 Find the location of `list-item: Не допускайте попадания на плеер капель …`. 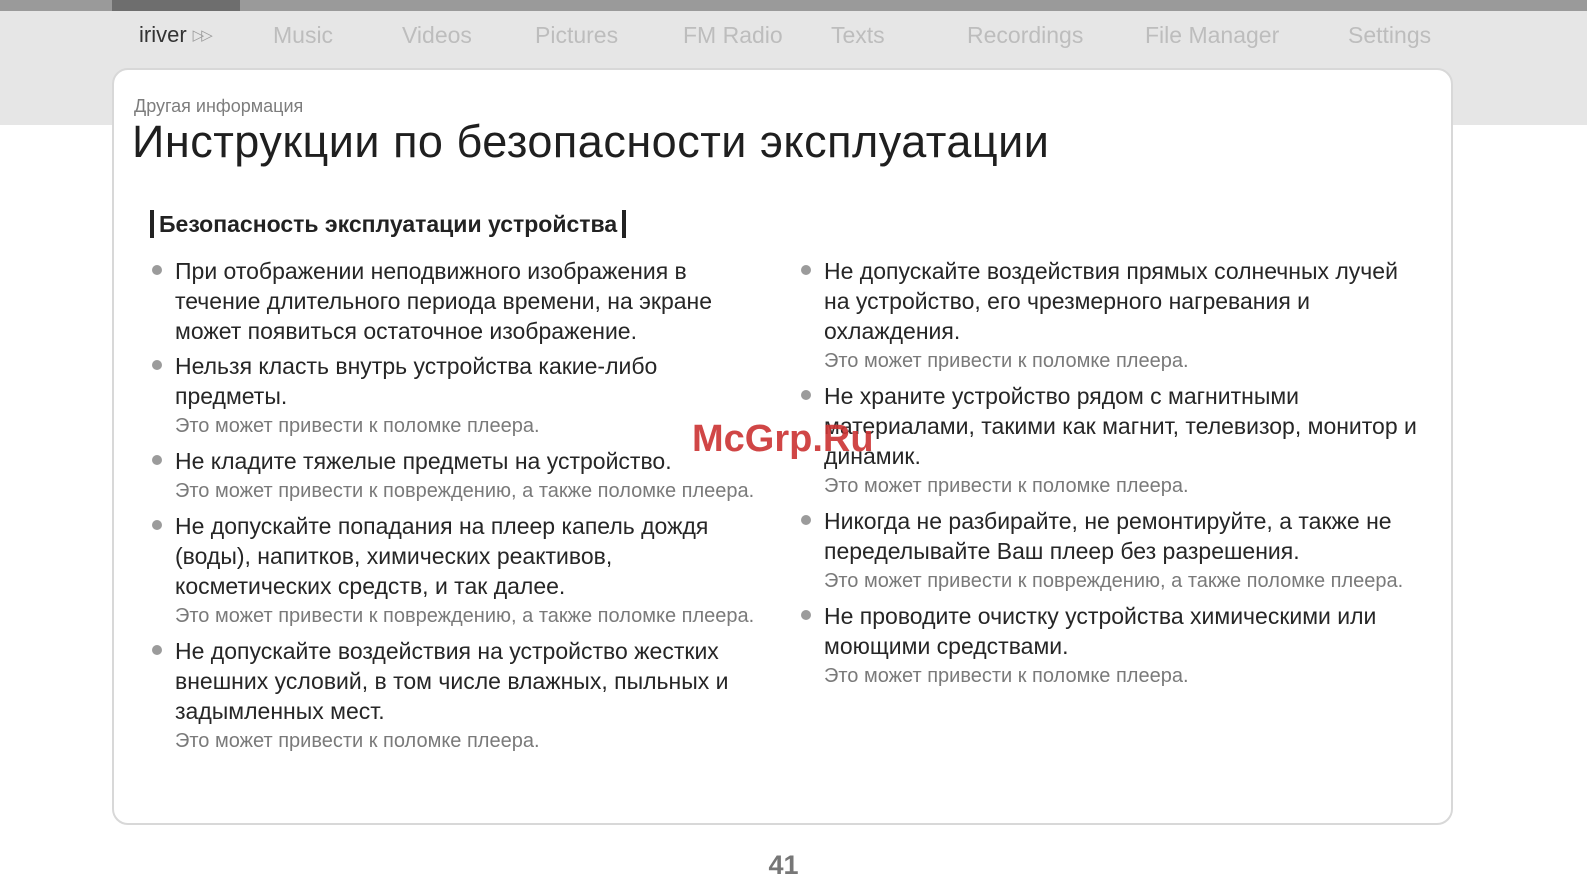

list-item: Не допускайте попадания на плеер капель … is located at coordinates (460, 571).